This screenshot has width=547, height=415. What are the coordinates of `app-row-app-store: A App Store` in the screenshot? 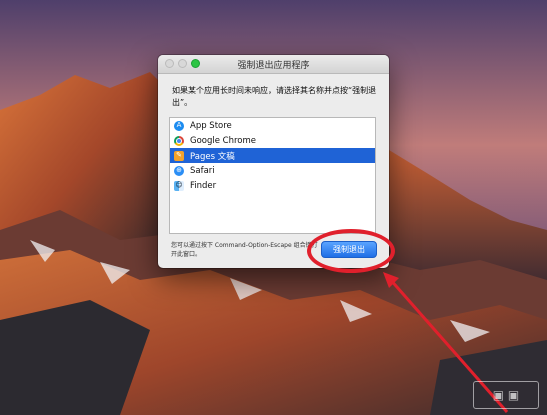 It's located at (272, 125).